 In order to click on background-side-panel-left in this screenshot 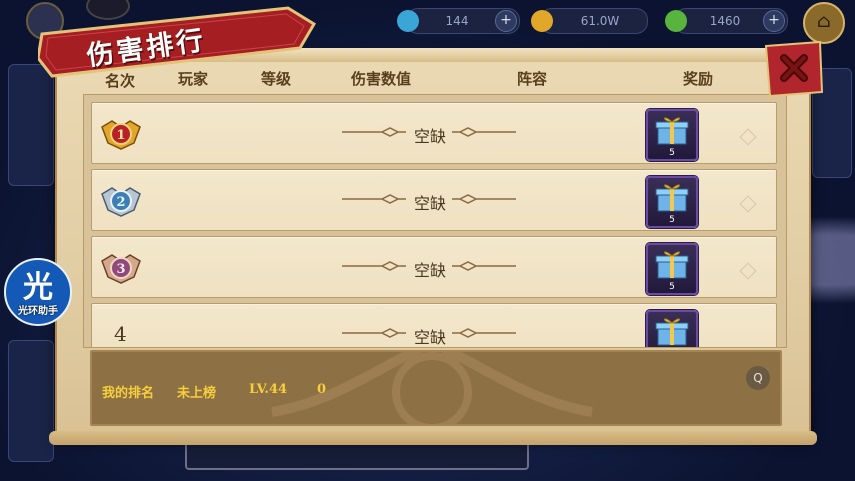, I will do `click(31, 125)`.